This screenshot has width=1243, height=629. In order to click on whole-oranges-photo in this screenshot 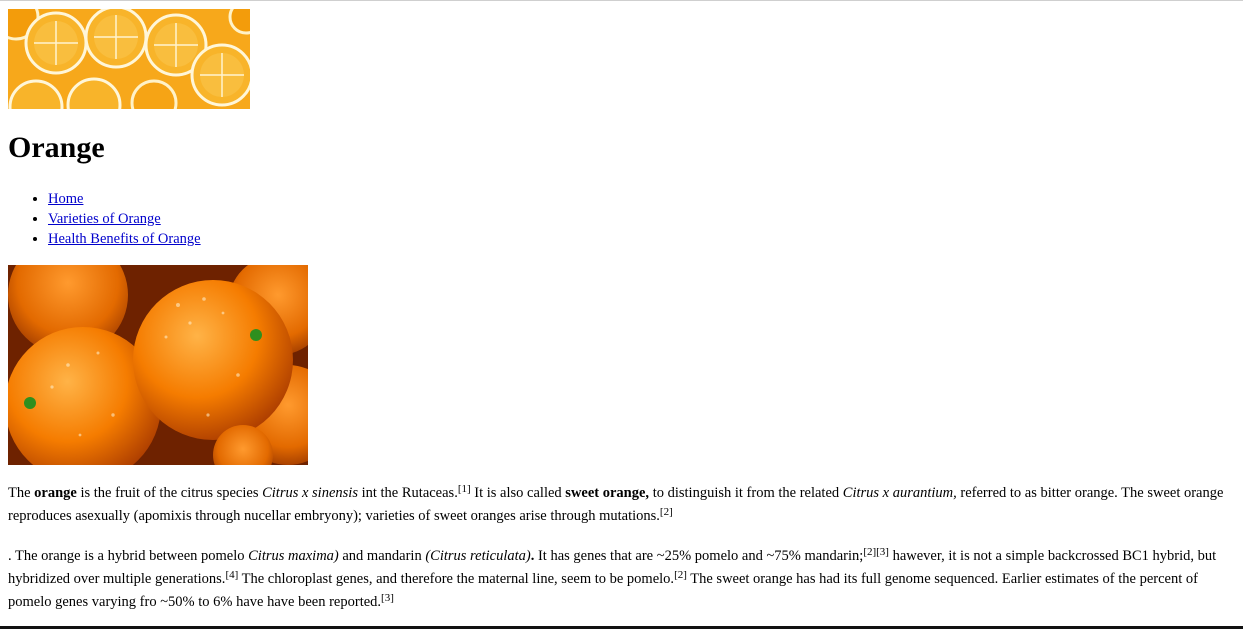, I will do `click(158, 365)`.